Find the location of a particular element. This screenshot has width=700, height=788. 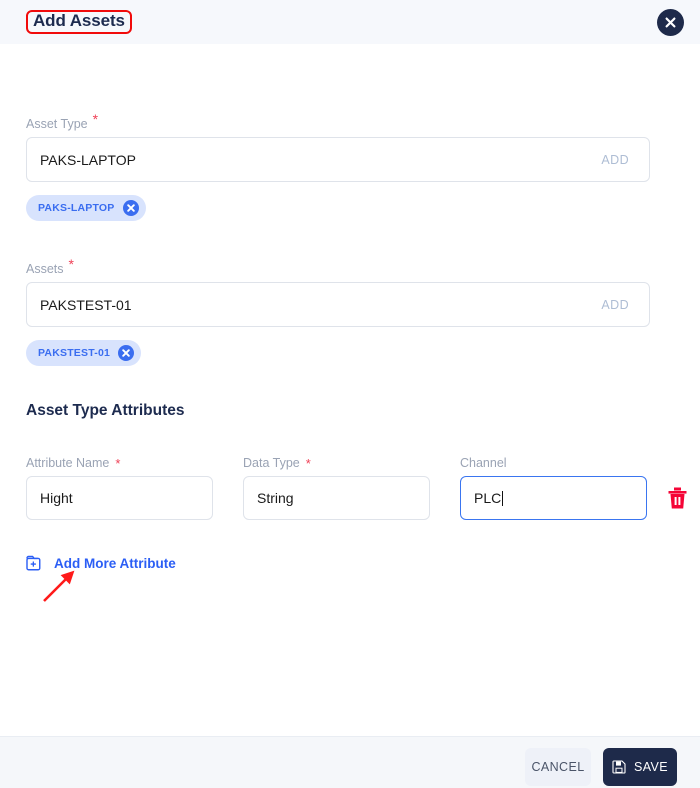

close-x-icon is located at coordinates (670, 22).